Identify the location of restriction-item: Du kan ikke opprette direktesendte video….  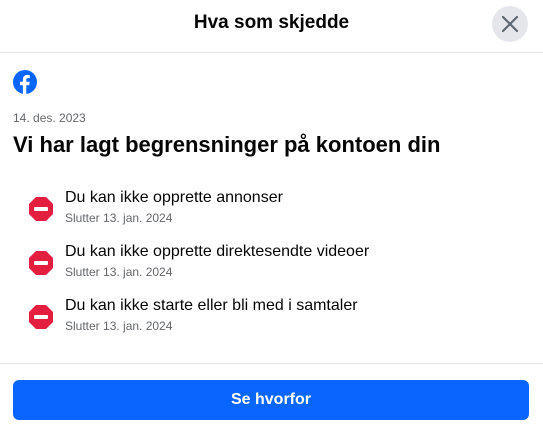
(271, 265).